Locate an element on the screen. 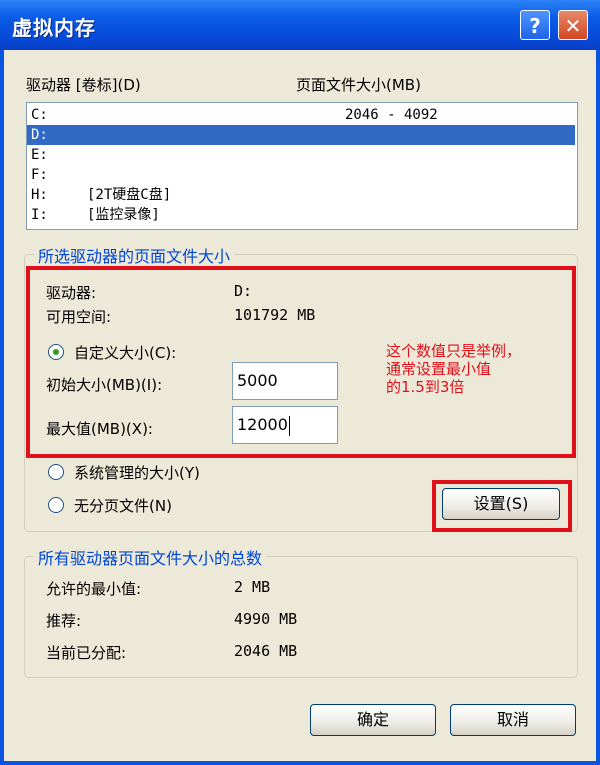 This screenshot has height=765, width=600. radio-selected-dot is located at coordinates (56, 352).